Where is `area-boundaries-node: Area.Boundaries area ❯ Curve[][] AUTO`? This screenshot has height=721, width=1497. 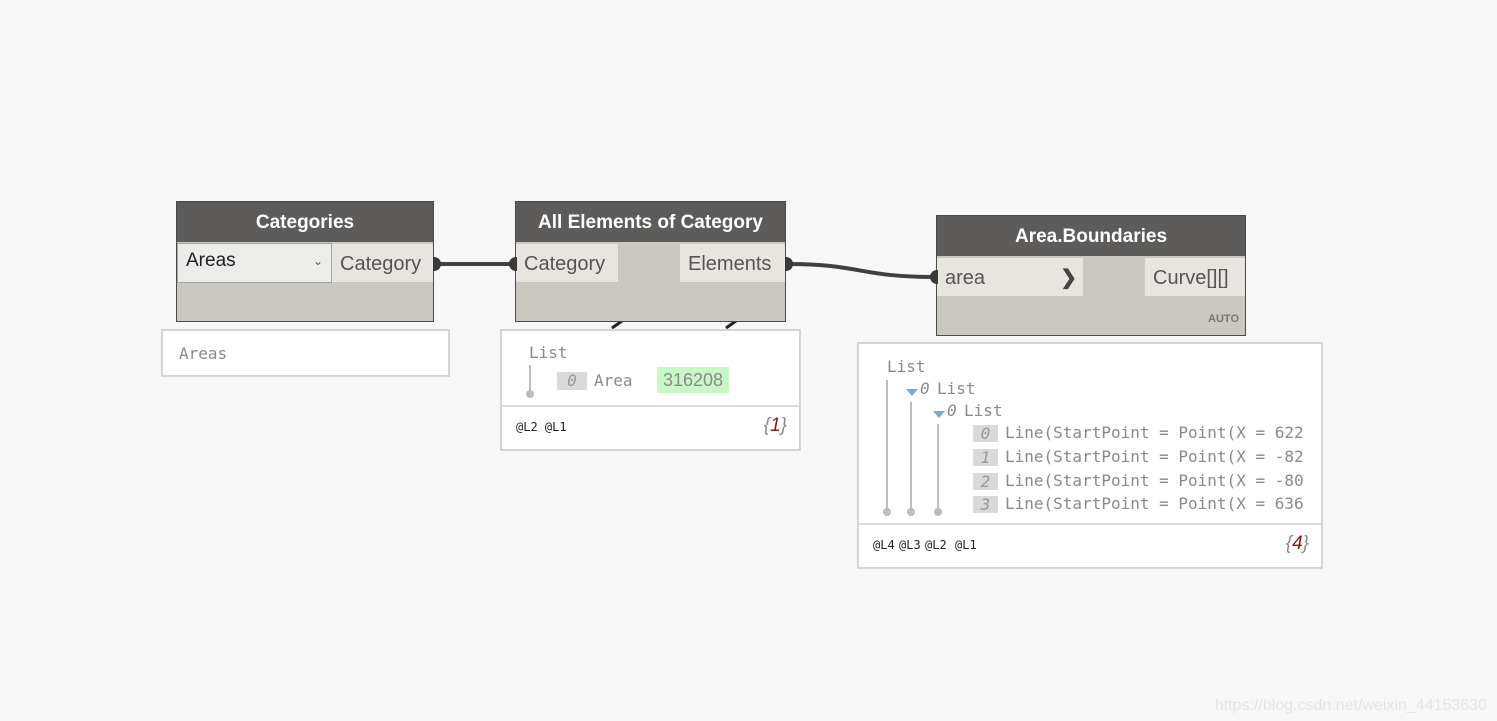
area-boundaries-node: Area.Boundaries area ❯ Curve[][] AUTO is located at coordinates (1091, 275).